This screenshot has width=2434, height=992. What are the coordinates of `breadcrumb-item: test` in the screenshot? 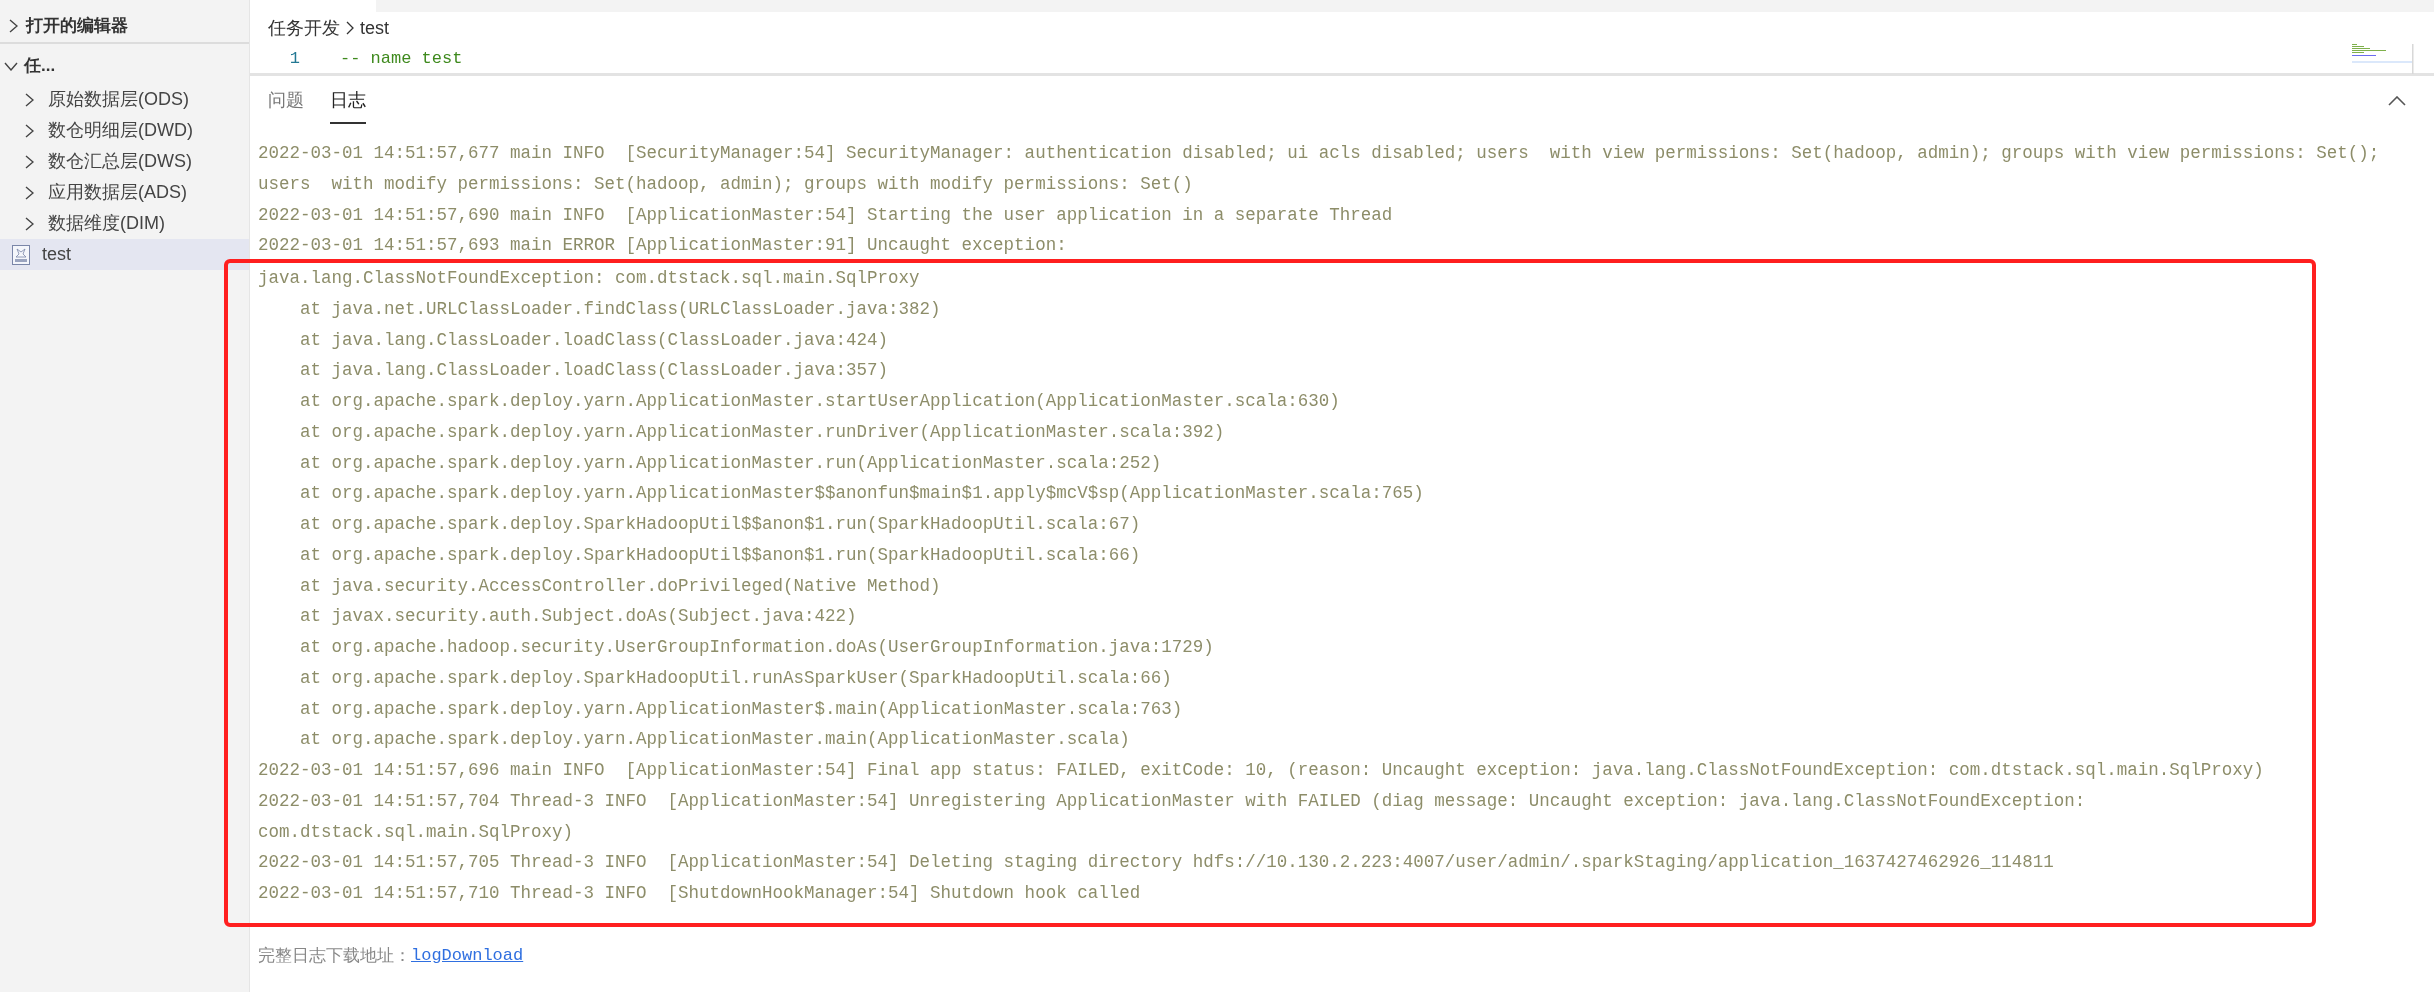 It's located at (374, 28).